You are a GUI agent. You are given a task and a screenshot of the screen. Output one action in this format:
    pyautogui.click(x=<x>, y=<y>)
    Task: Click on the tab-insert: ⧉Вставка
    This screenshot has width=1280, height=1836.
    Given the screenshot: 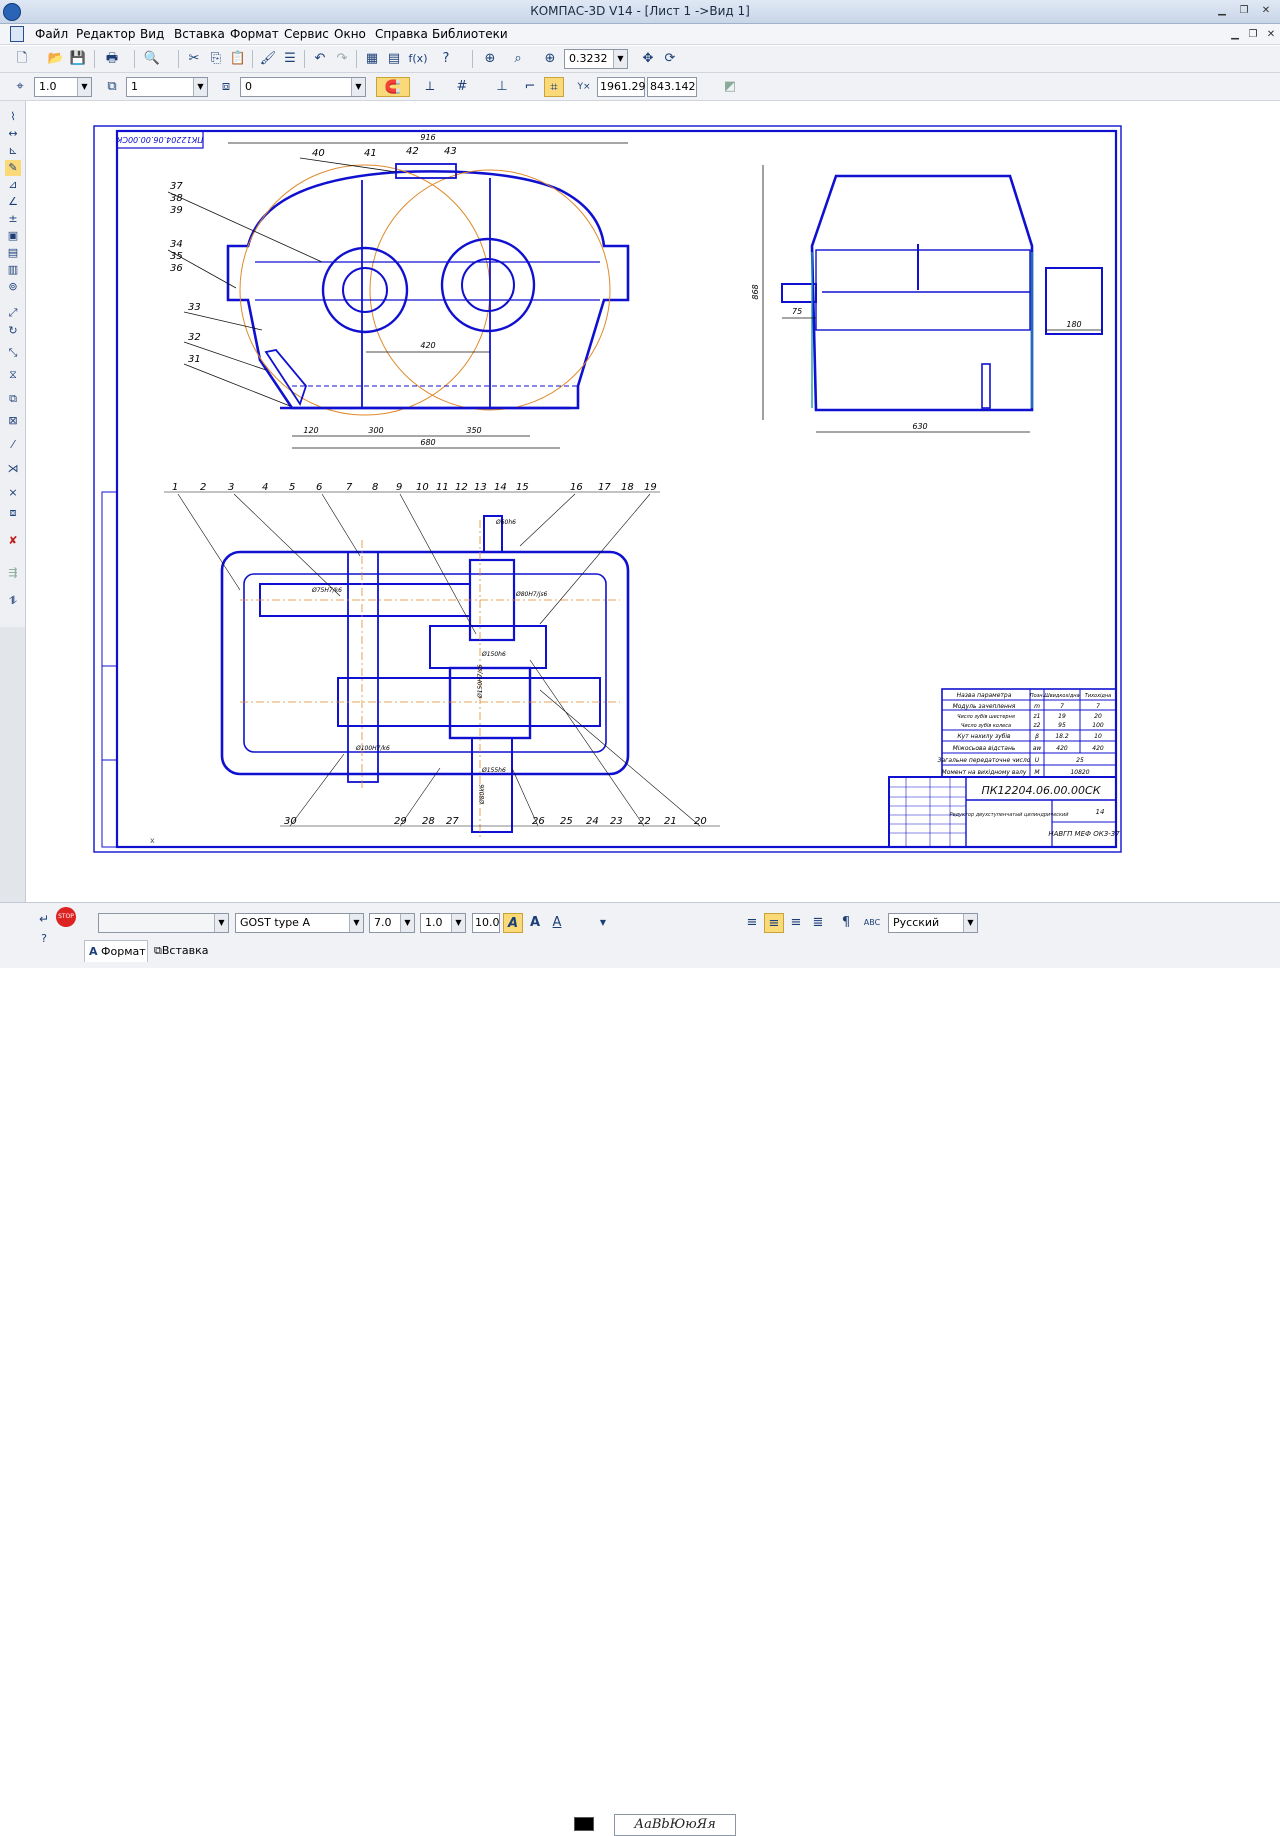 What is the action you would take?
    pyautogui.click(x=185, y=951)
    